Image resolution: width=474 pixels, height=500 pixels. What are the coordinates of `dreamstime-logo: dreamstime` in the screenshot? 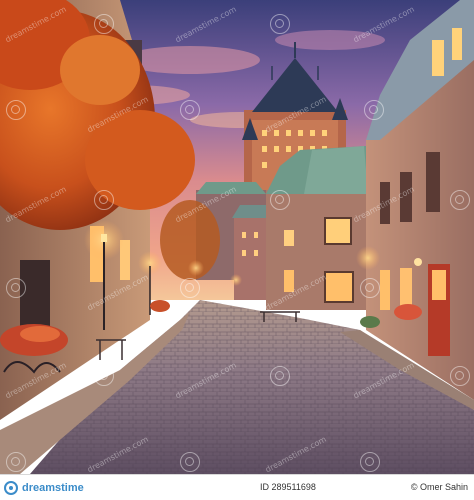 It's located at (44, 488).